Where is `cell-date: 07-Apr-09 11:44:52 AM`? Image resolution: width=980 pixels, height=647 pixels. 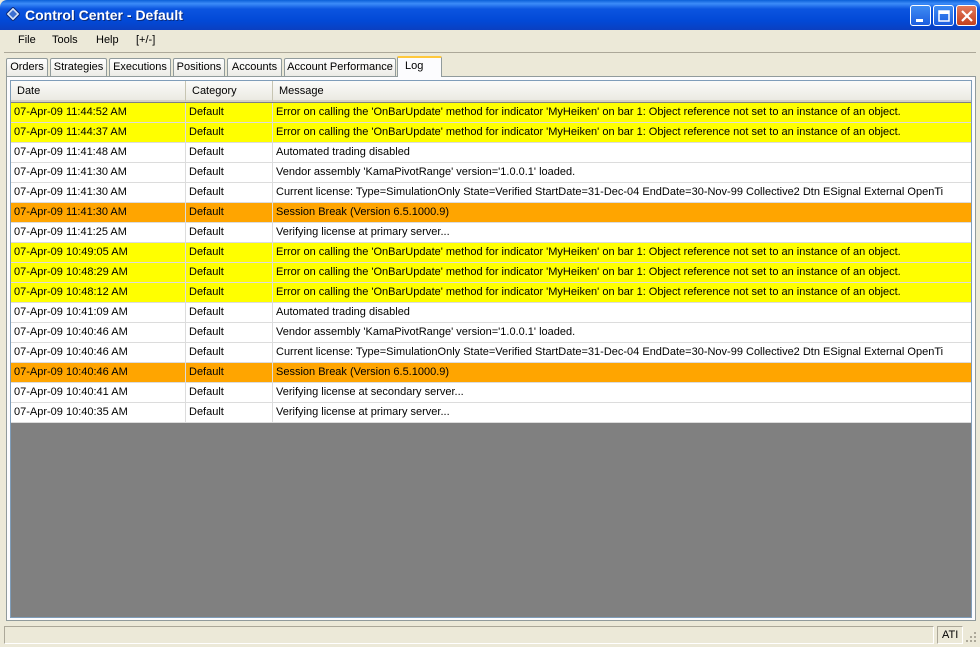 cell-date: 07-Apr-09 11:44:52 AM is located at coordinates (98, 113).